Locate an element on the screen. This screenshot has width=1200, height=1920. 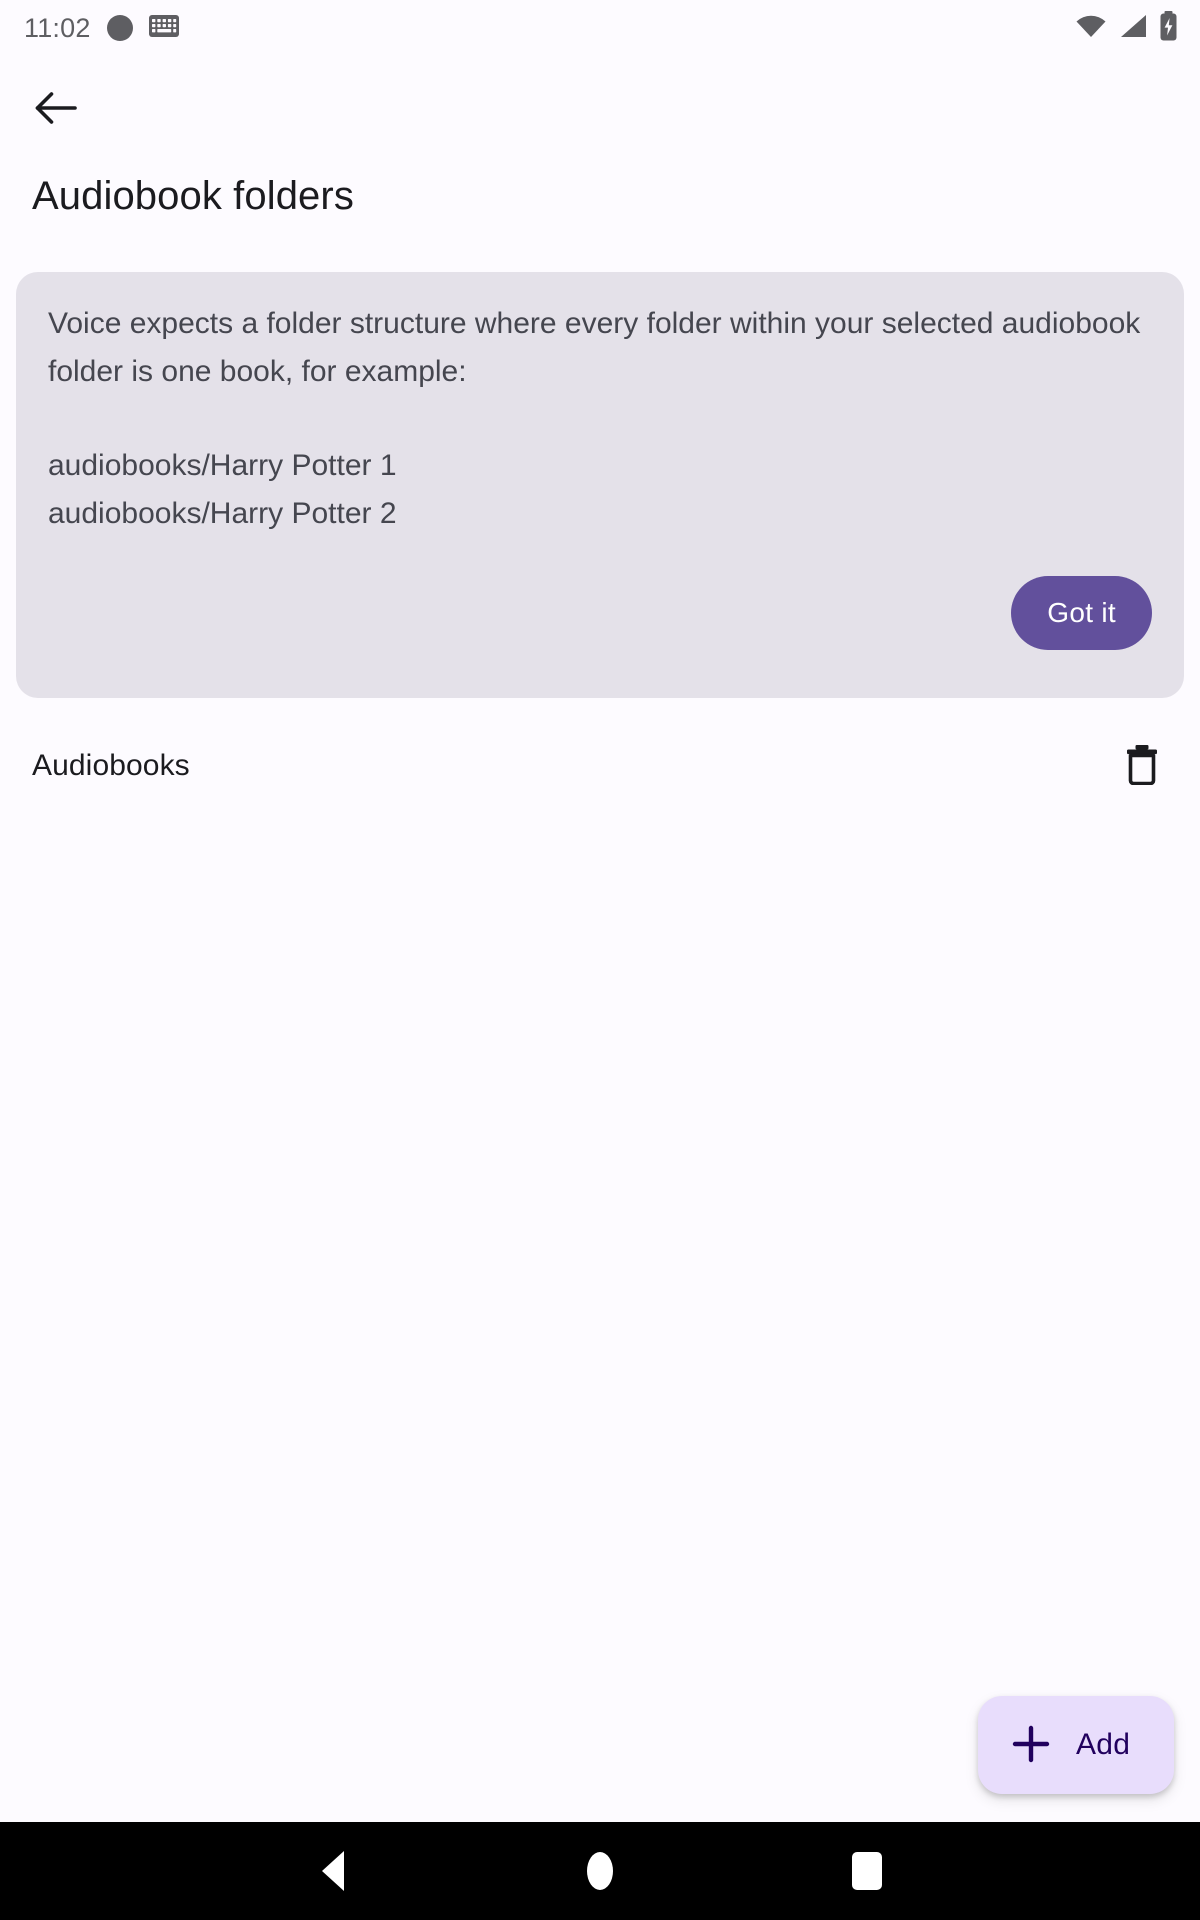
android-navigation-bar is located at coordinates (600, 1871).